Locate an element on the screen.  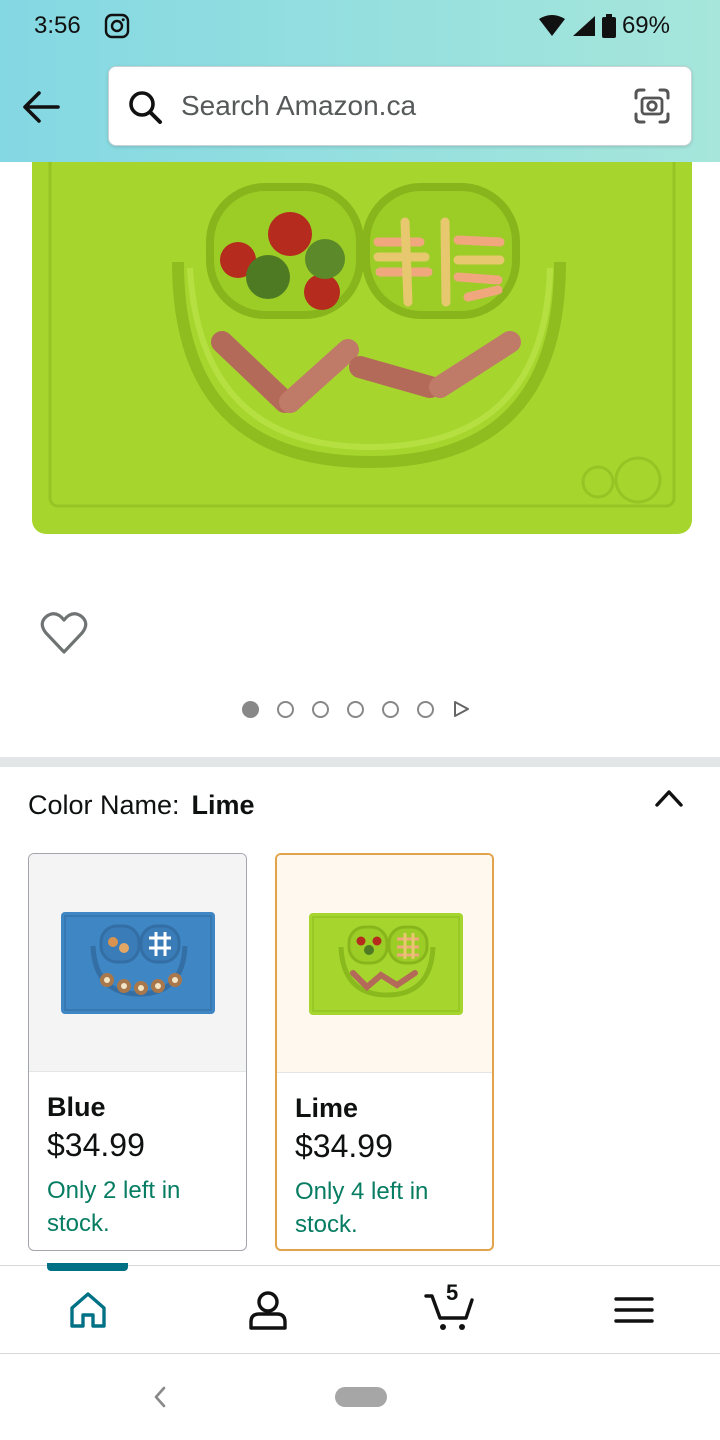
instagram-icon is located at coordinates (117, 26).